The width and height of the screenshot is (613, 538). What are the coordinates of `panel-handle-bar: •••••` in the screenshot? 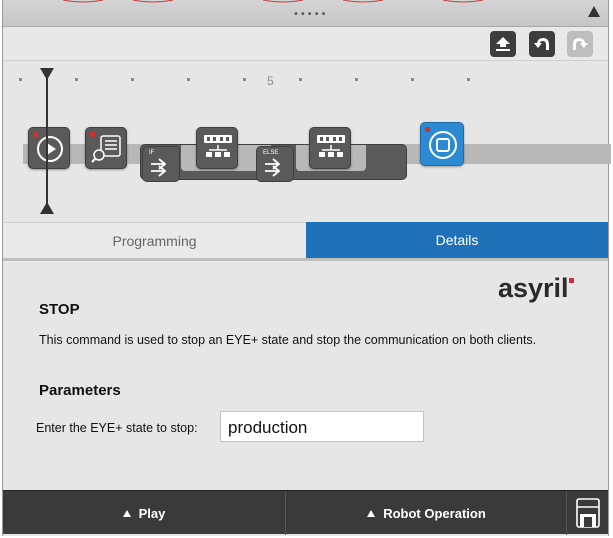 It's located at (305, 13).